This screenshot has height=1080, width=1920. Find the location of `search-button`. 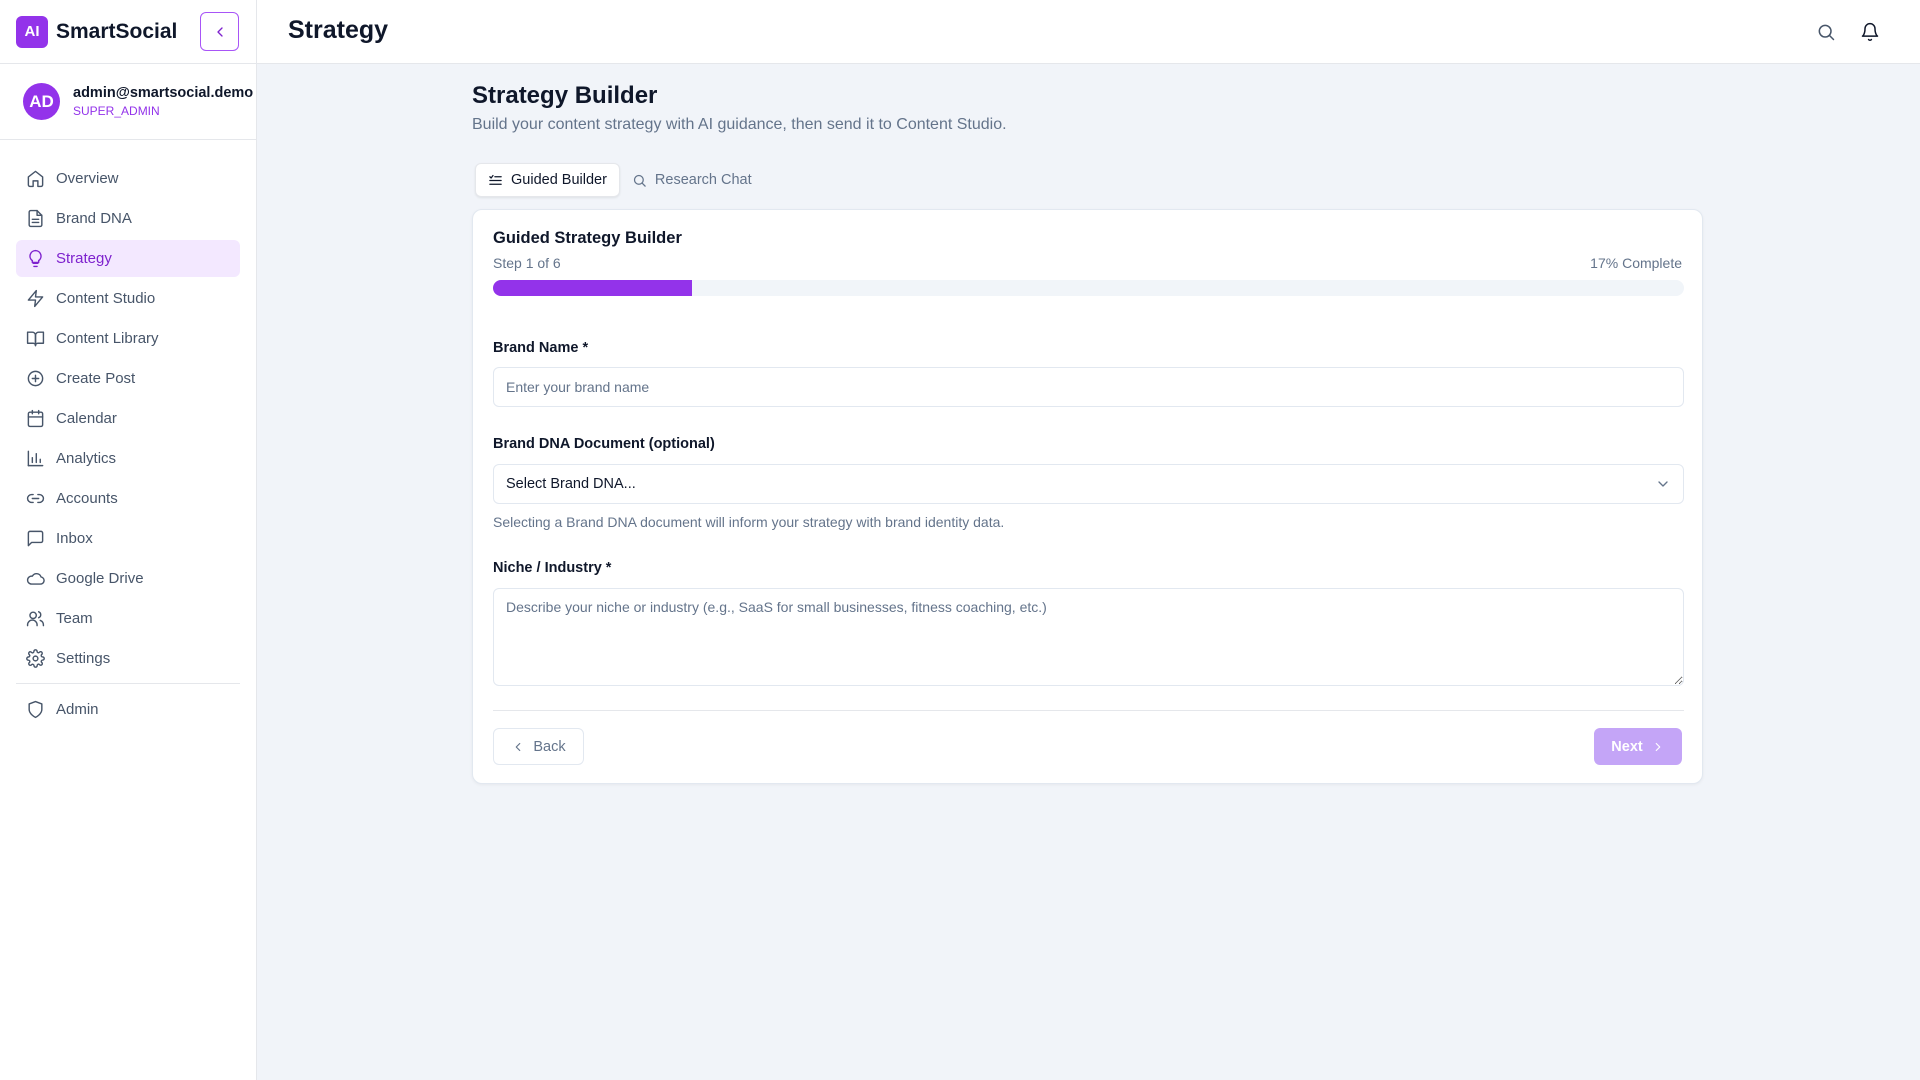

search-button is located at coordinates (1826, 32).